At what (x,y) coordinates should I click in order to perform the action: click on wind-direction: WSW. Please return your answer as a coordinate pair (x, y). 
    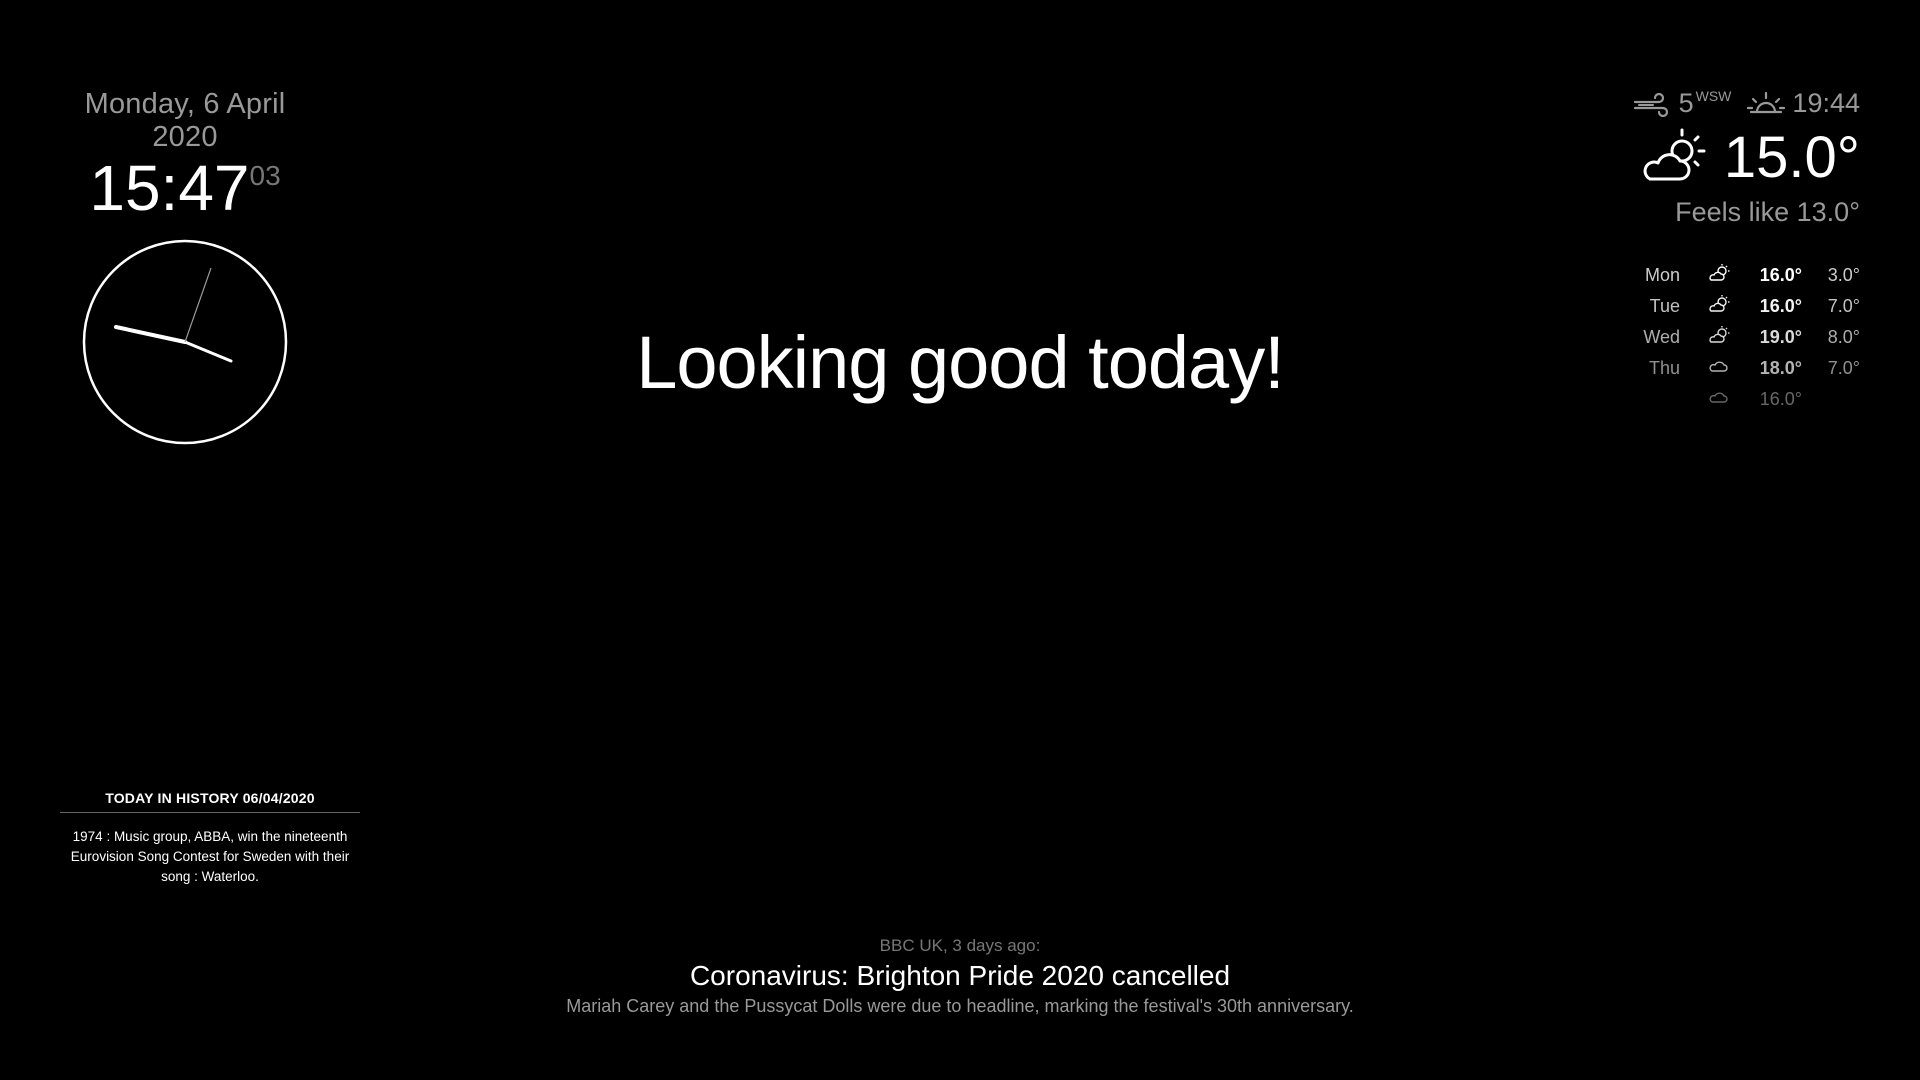
    Looking at the image, I should click on (1713, 96).